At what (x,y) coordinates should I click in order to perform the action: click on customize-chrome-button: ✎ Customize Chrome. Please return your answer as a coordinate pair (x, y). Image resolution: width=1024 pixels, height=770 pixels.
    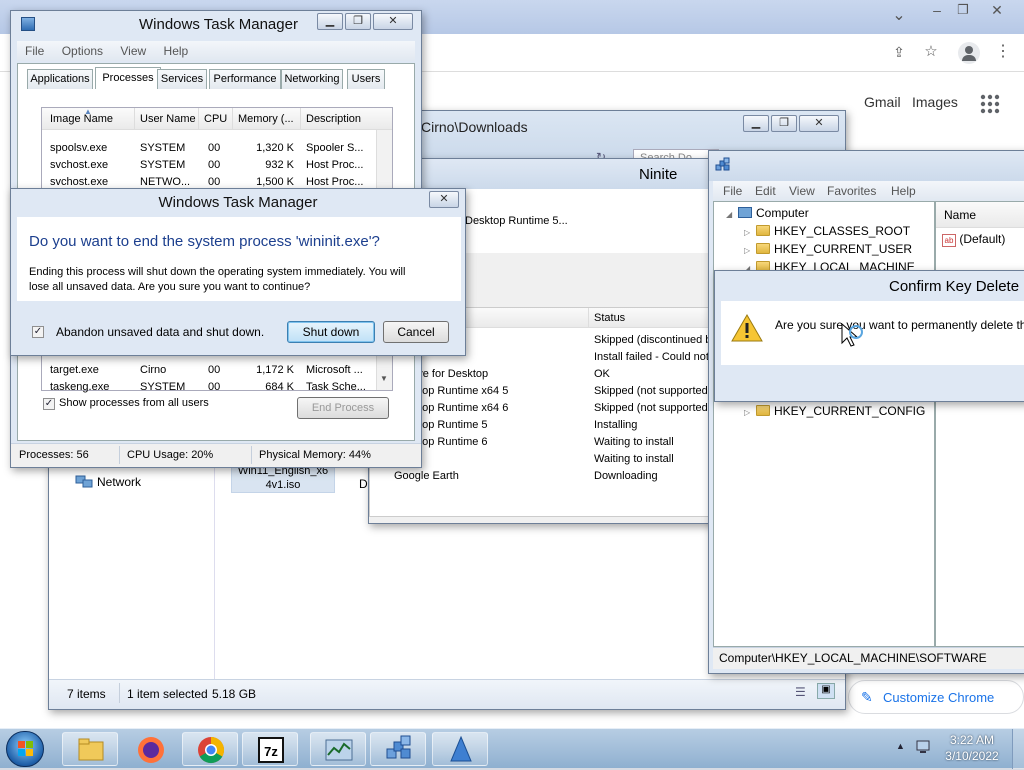
    Looking at the image, I should click on (936, 697).